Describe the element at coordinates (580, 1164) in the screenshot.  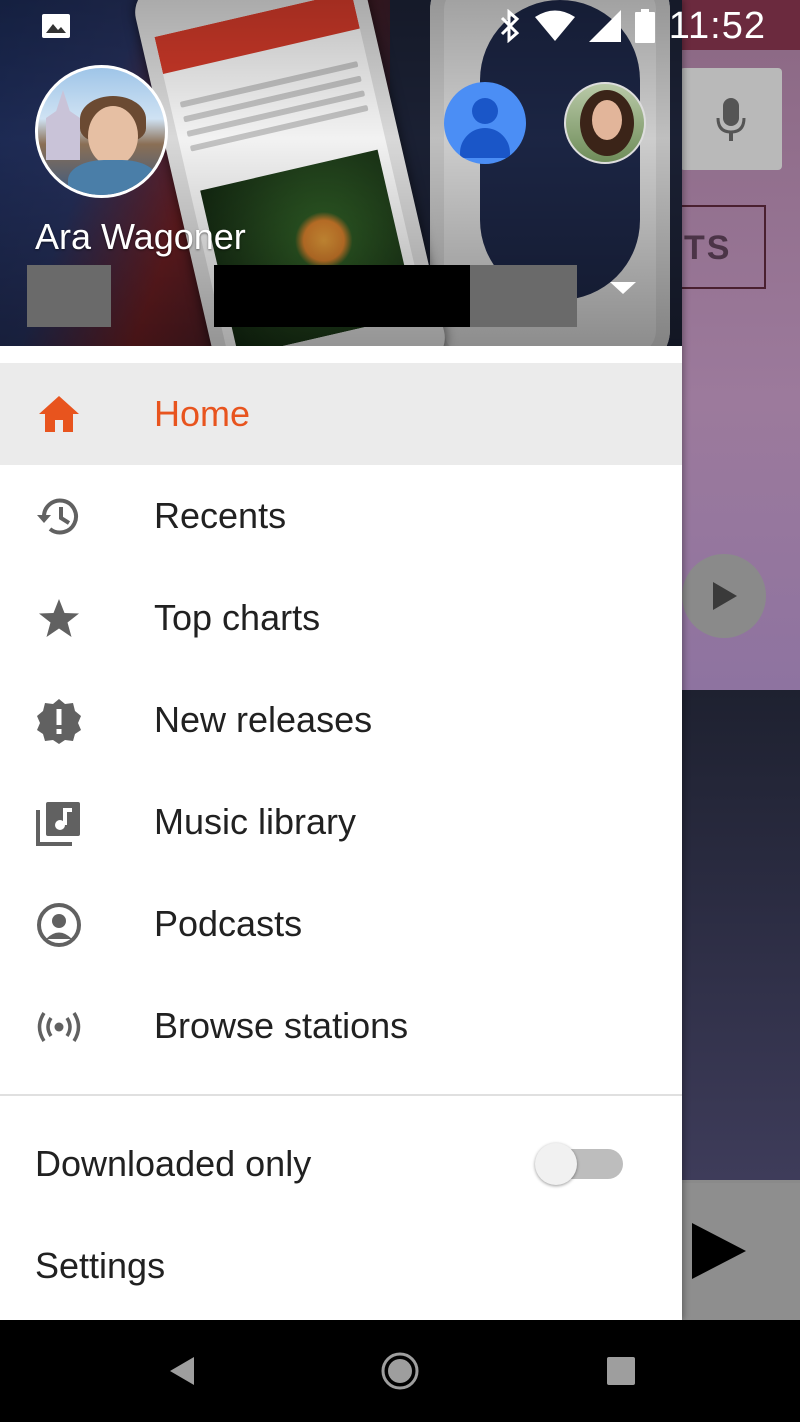
I see `downloaded-only-toggle` at that location.